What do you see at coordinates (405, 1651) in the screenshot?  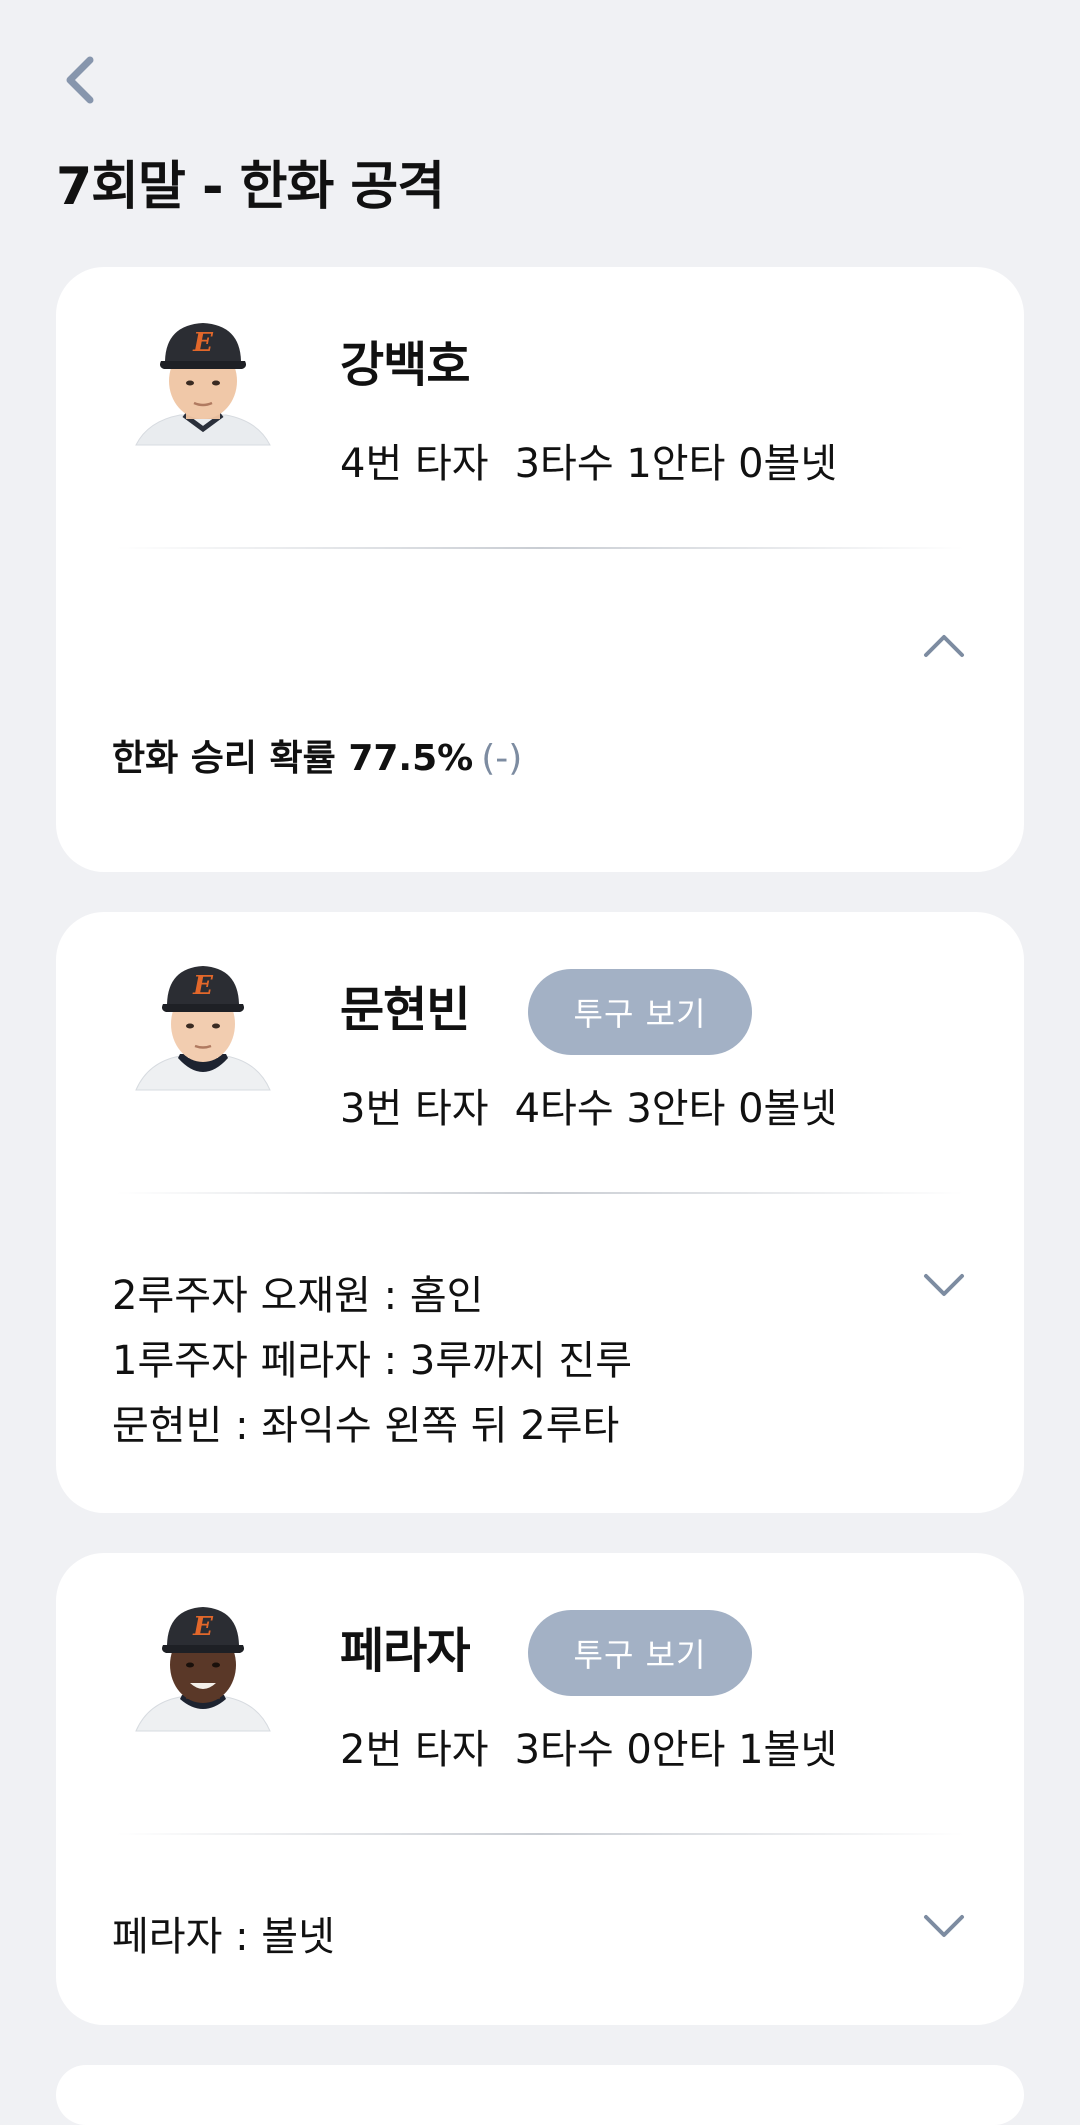 I see `player-name: 페라자` at bounding box center [405, 1651].